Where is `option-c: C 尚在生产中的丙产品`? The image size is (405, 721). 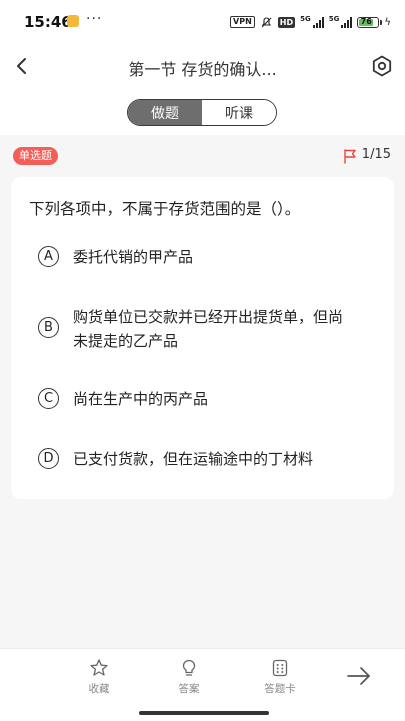
option-c: C 尚在生产中的丙产品 is located at coordinates (208, 399).